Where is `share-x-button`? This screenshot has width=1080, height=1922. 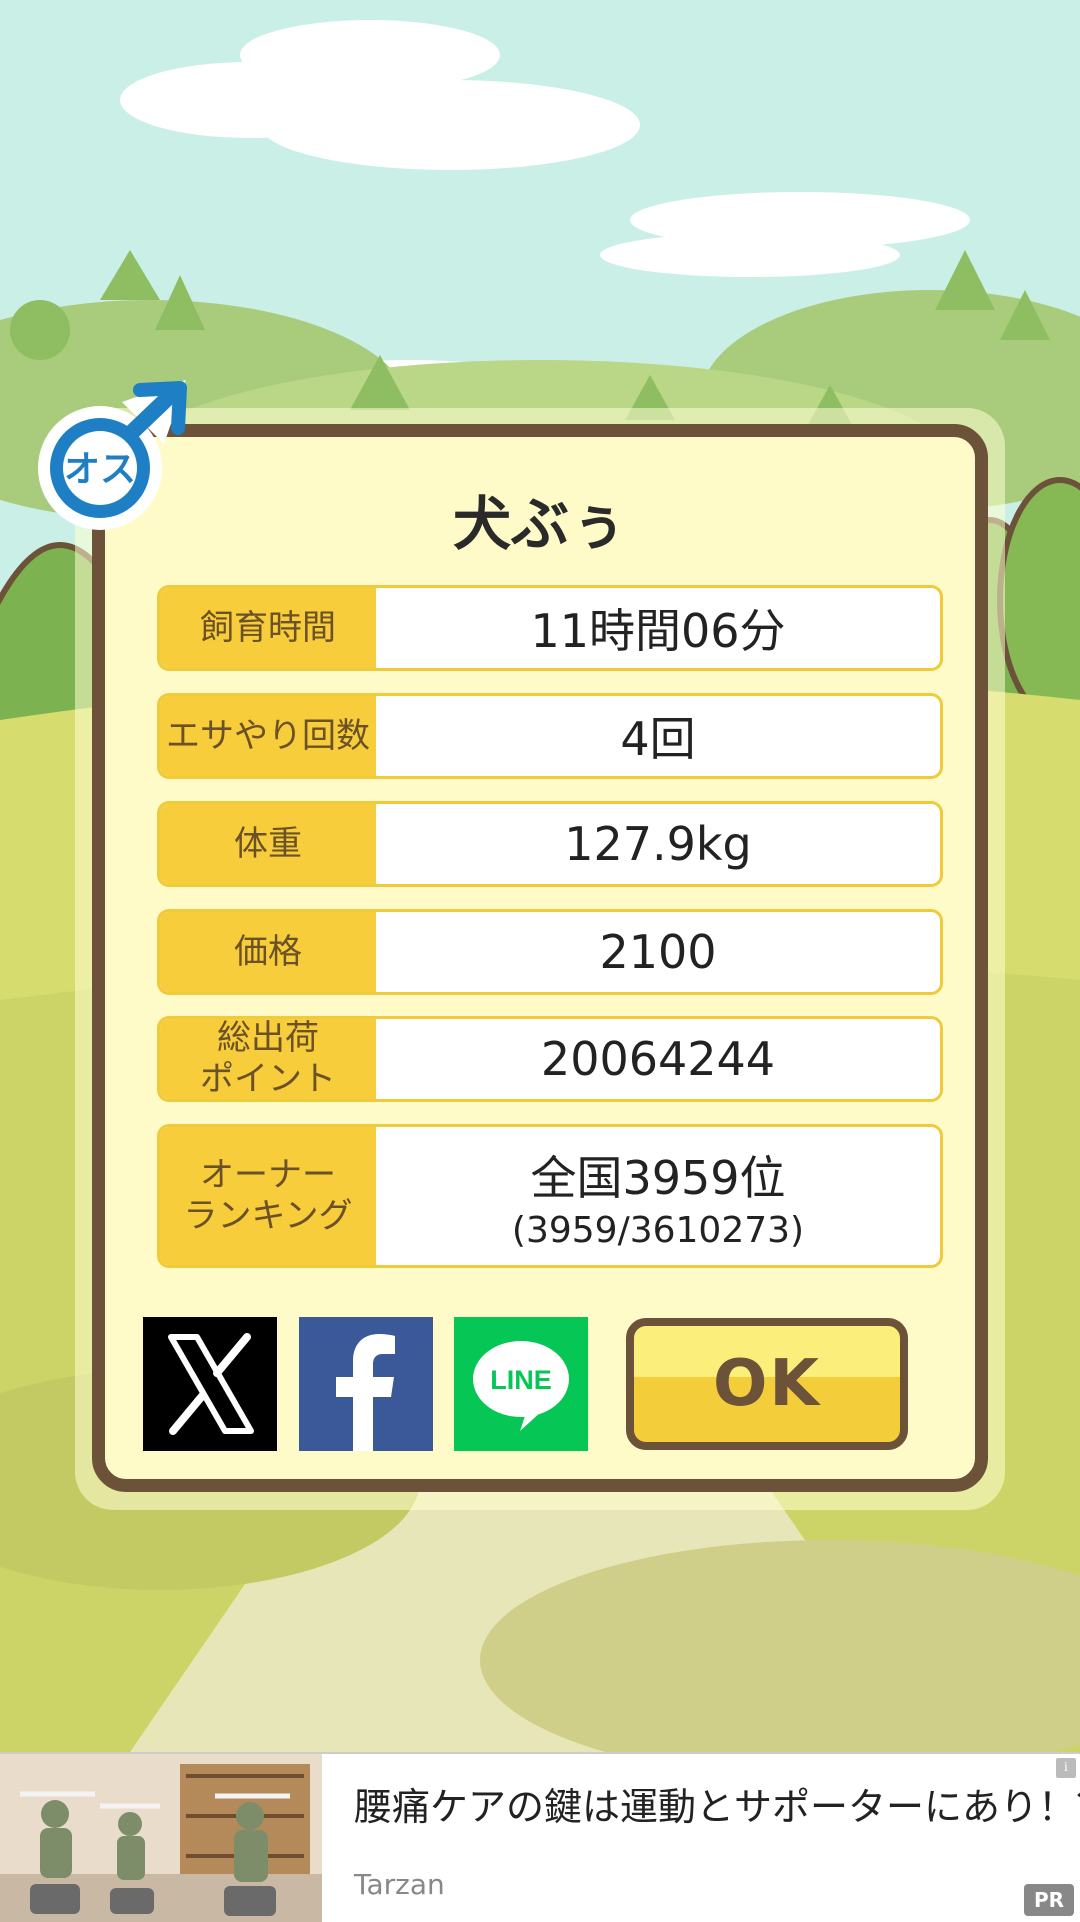 share-x-button is located at coordinates (210, 1384).